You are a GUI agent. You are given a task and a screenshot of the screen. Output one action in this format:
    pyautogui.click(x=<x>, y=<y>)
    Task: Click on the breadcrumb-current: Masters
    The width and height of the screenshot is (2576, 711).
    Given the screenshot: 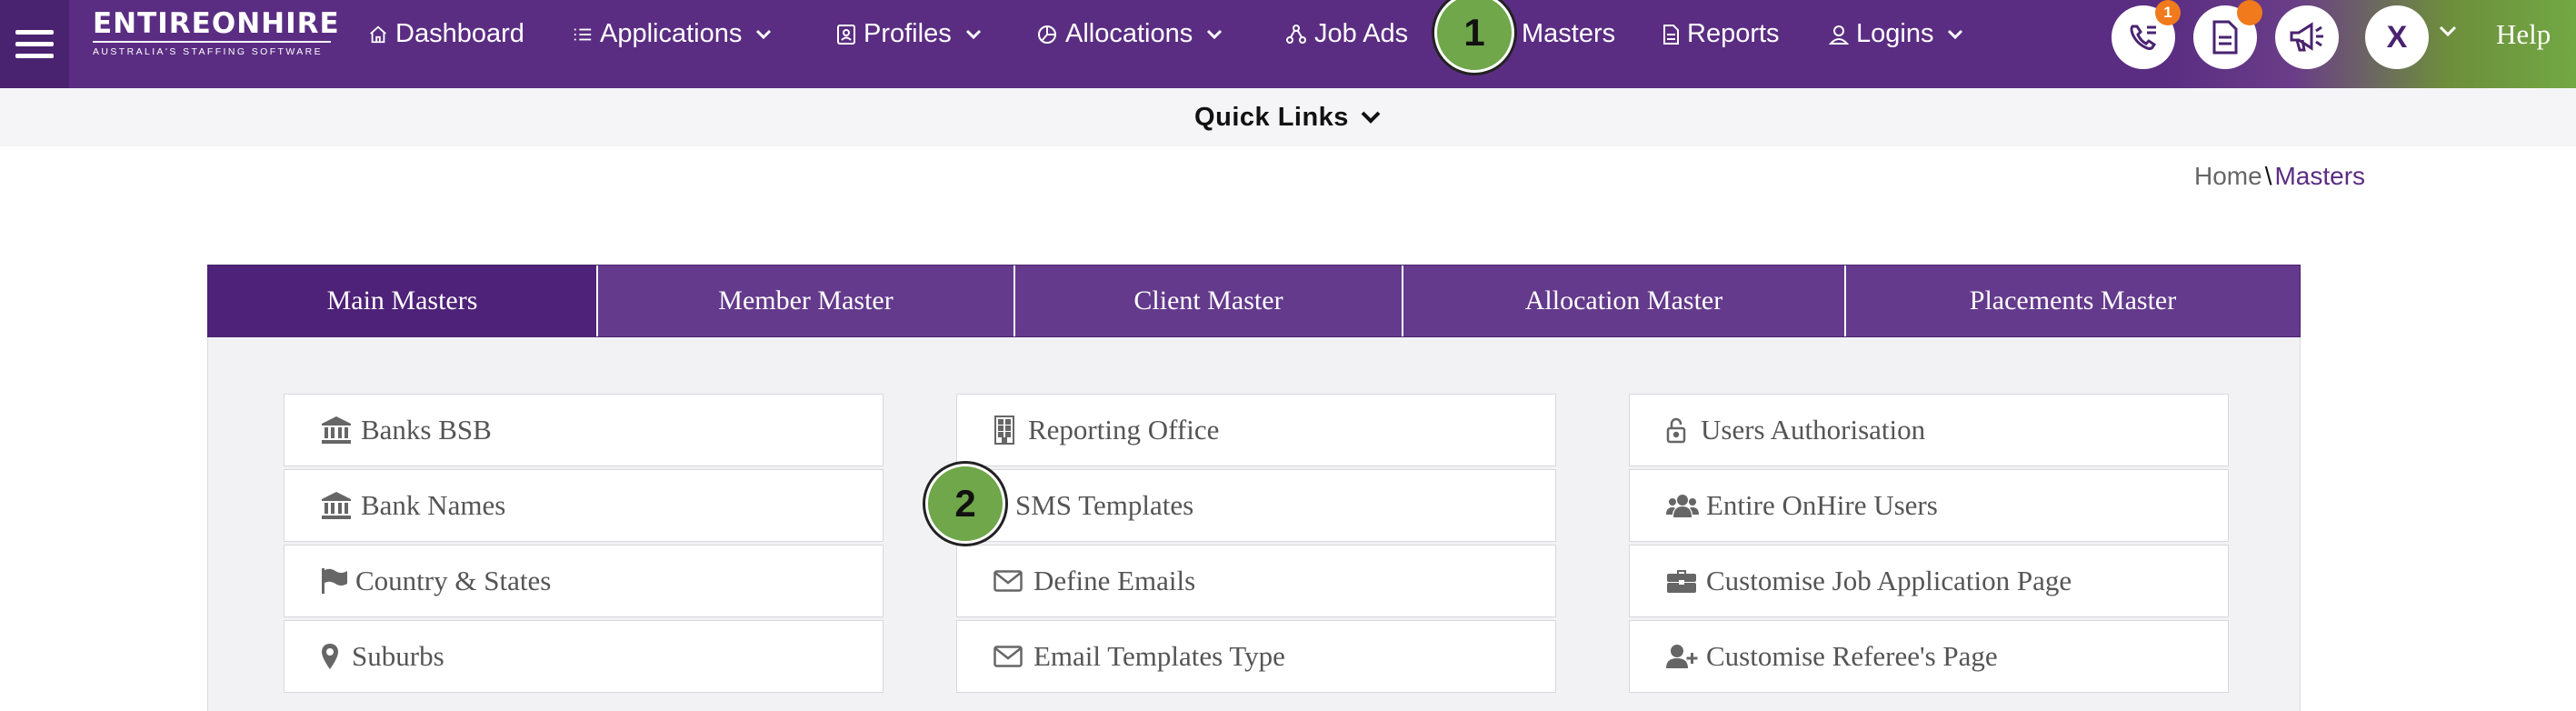 What is the action you would take?
    pyautogui.click(x=2320, y=176)
    